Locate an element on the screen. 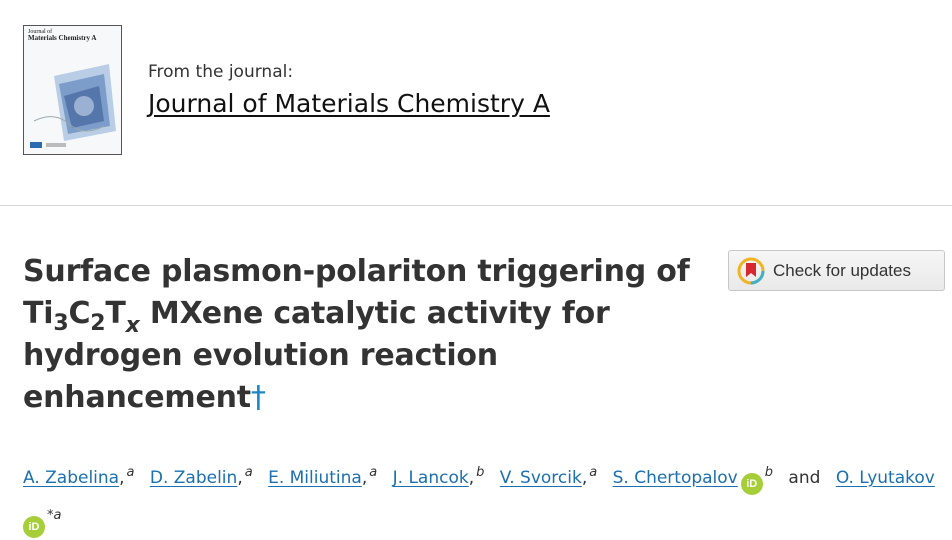 The image size is (952, 540). author-link: E. Miliutina is located at coordinates (315, 478).